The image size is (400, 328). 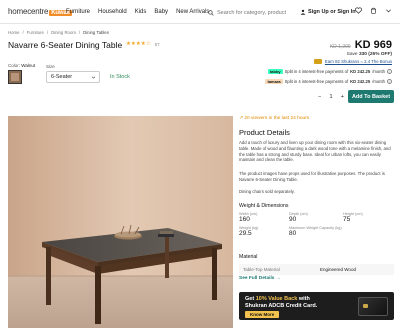 I want to click on quantity-stepper: − 1 +, so click(x=331, y=97).